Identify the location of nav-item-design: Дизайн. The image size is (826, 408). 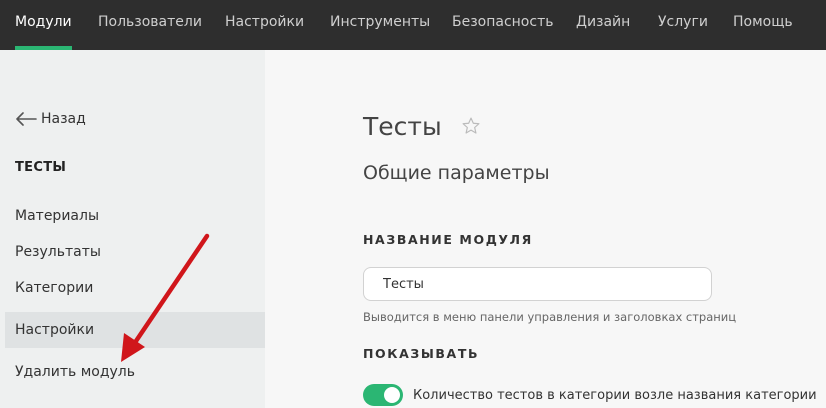
(603, 23).